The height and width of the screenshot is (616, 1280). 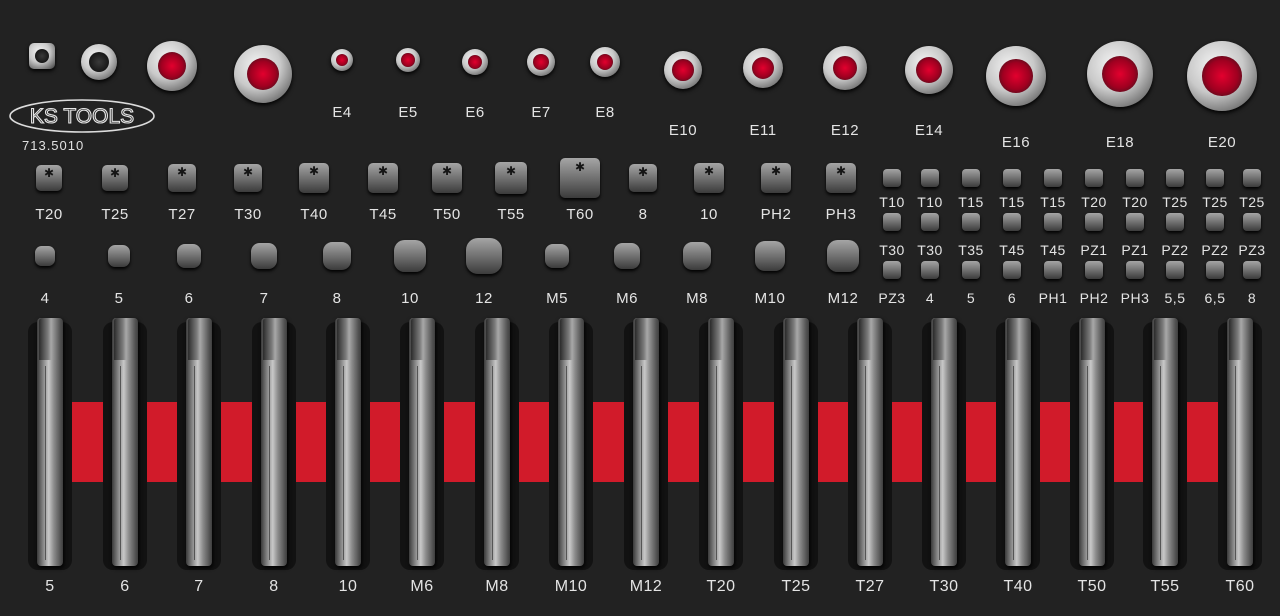 What do you see at coordinates (541, 112) in the screenshot?
I see `socket-label-3: E7` at bounding box center [541, 112].